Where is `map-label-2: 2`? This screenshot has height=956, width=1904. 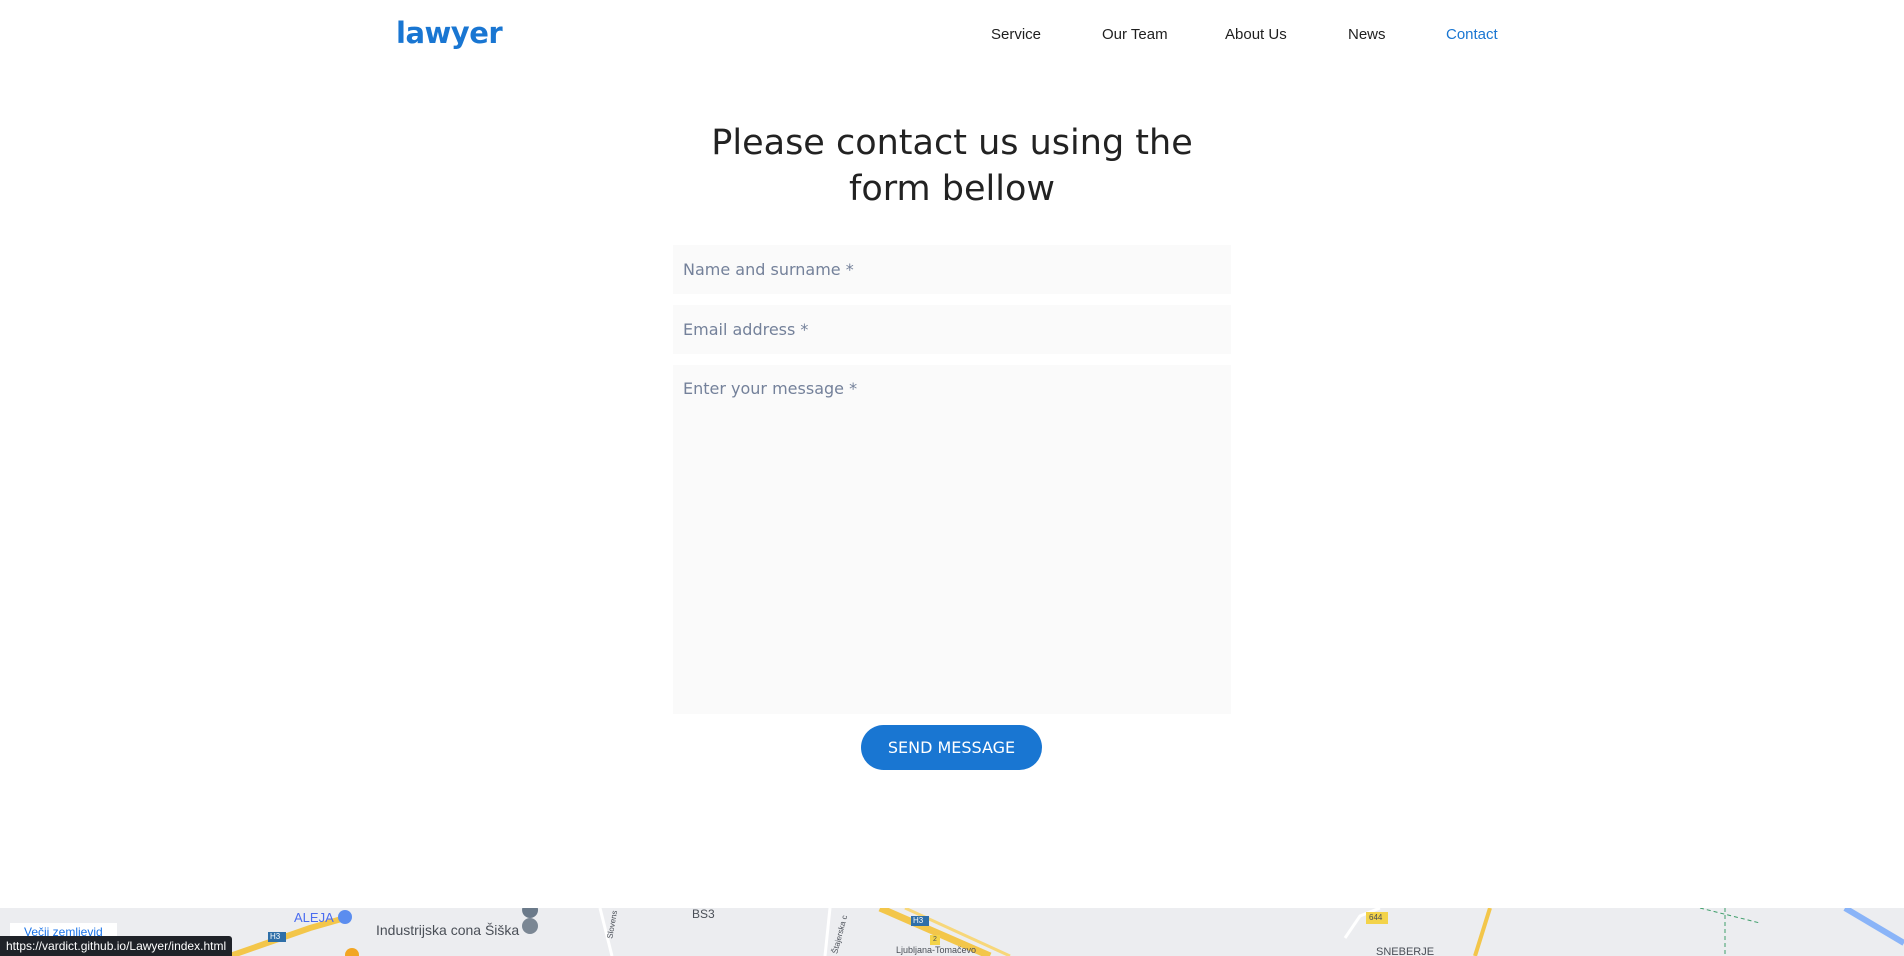 map-label-2: 2 is located at coordinates (935, 939).